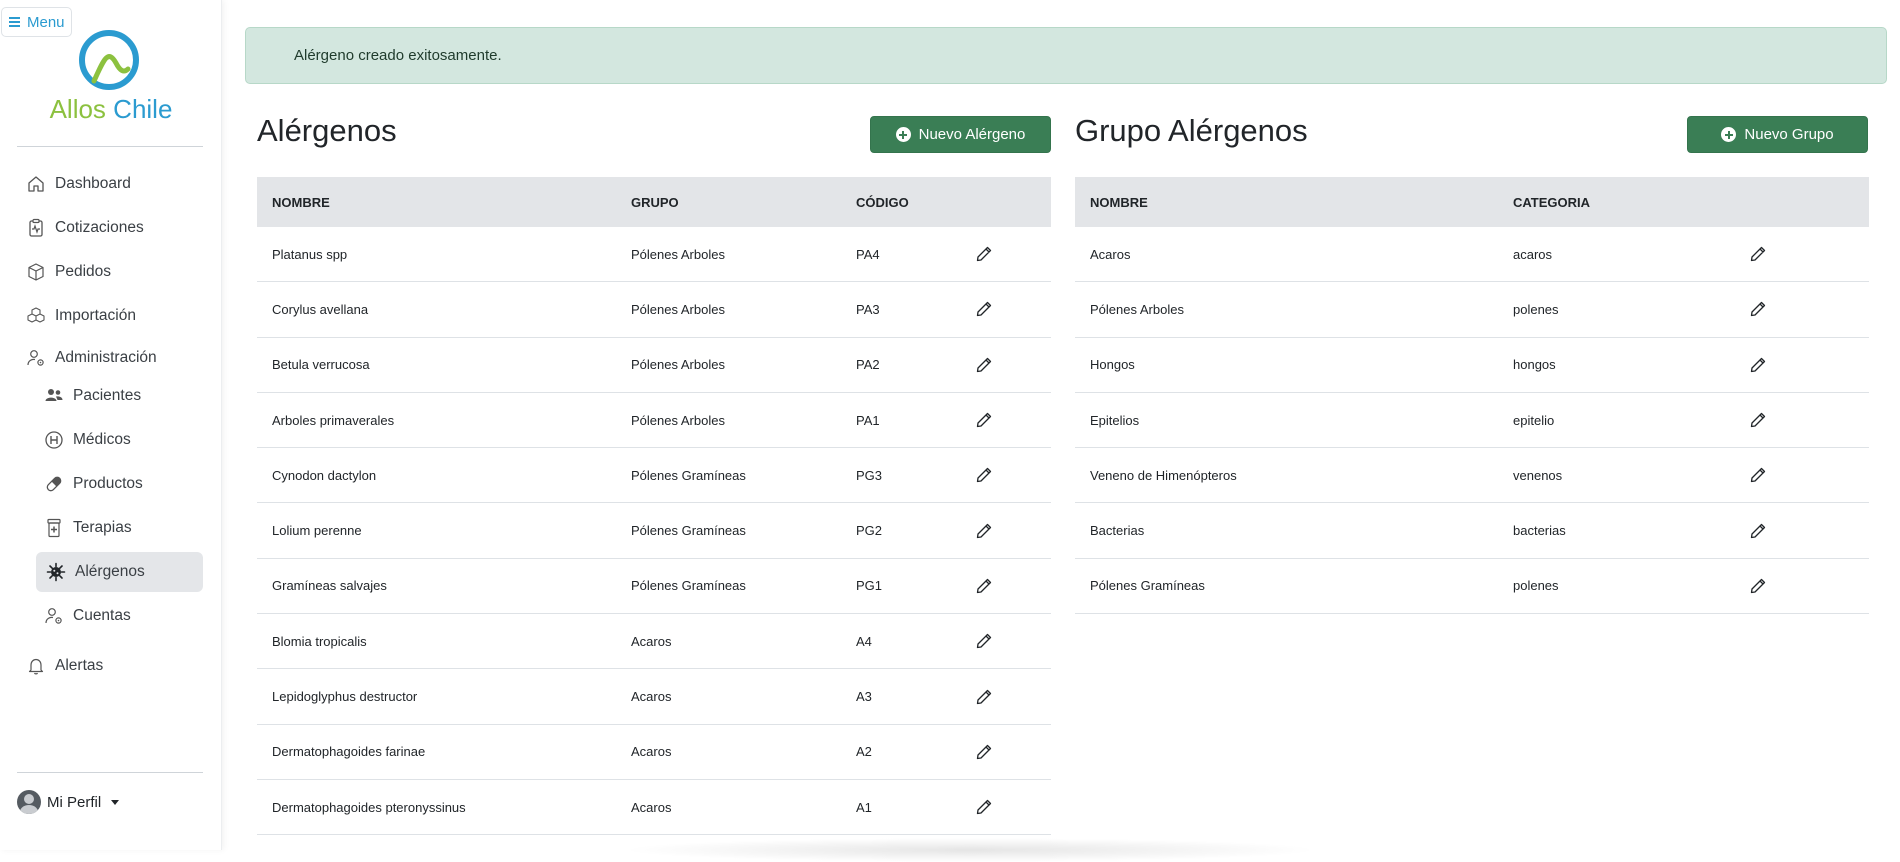 Image resolution: width=1900 pixels, height=862 pixels. Describe the element at coordinates (1538, 475) in the screenshot. I see `table-cell: venenos` at that location.